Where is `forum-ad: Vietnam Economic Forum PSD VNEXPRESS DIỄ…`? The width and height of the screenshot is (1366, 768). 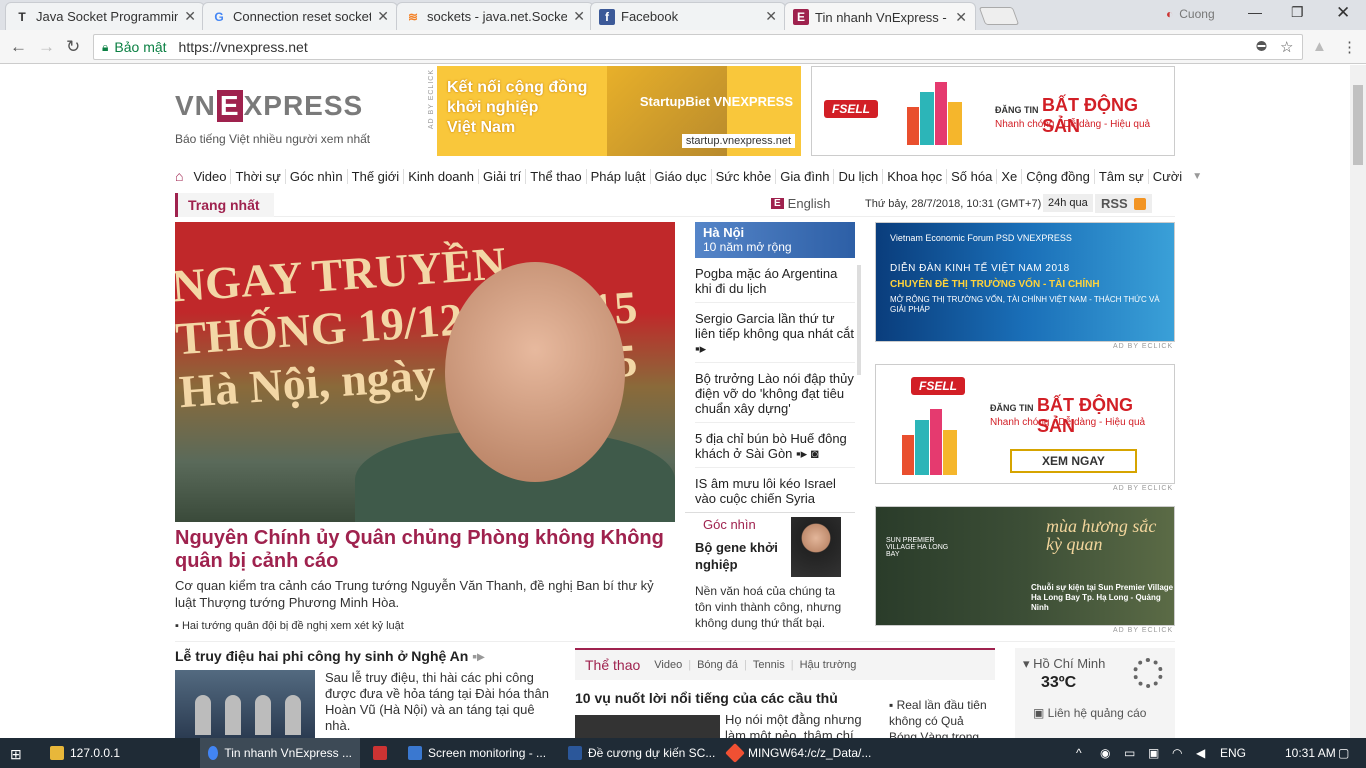
forum-ad: Vietnam Economic Forum PSD VNEXPRESS DIỄ… is located at coordinates (1025, 282).